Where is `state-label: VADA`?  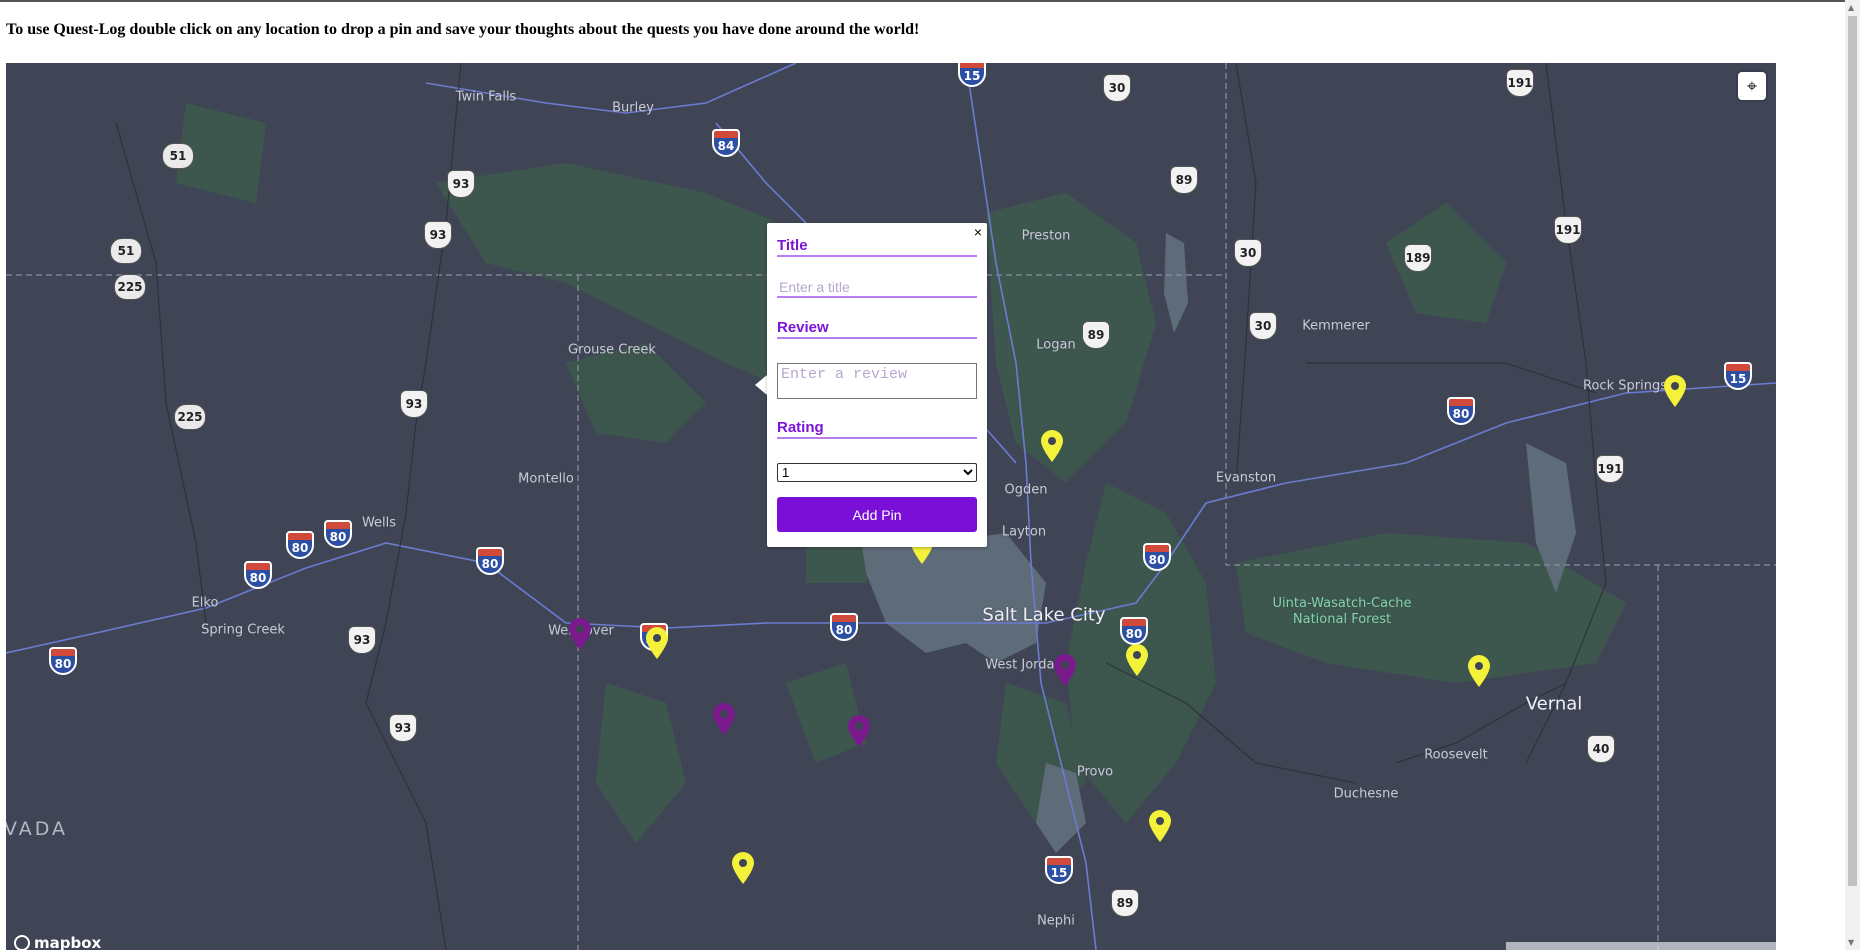
state-label: VADA is located at coordinates (37, 829).